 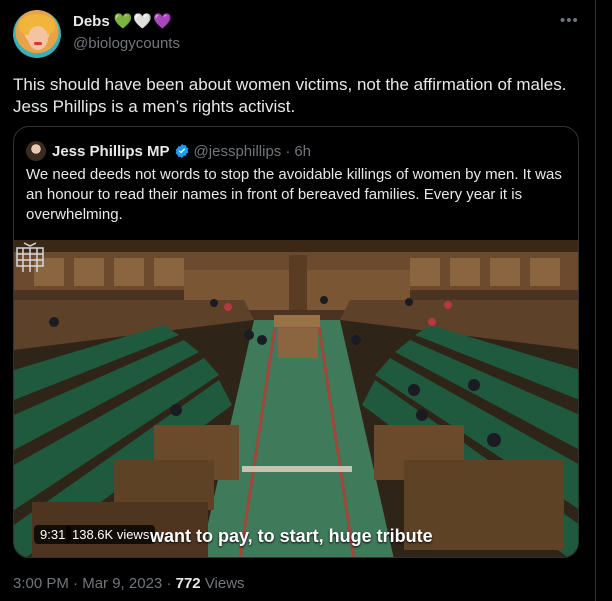 I want to click on views-label: Views, so click(x=224, y=583).